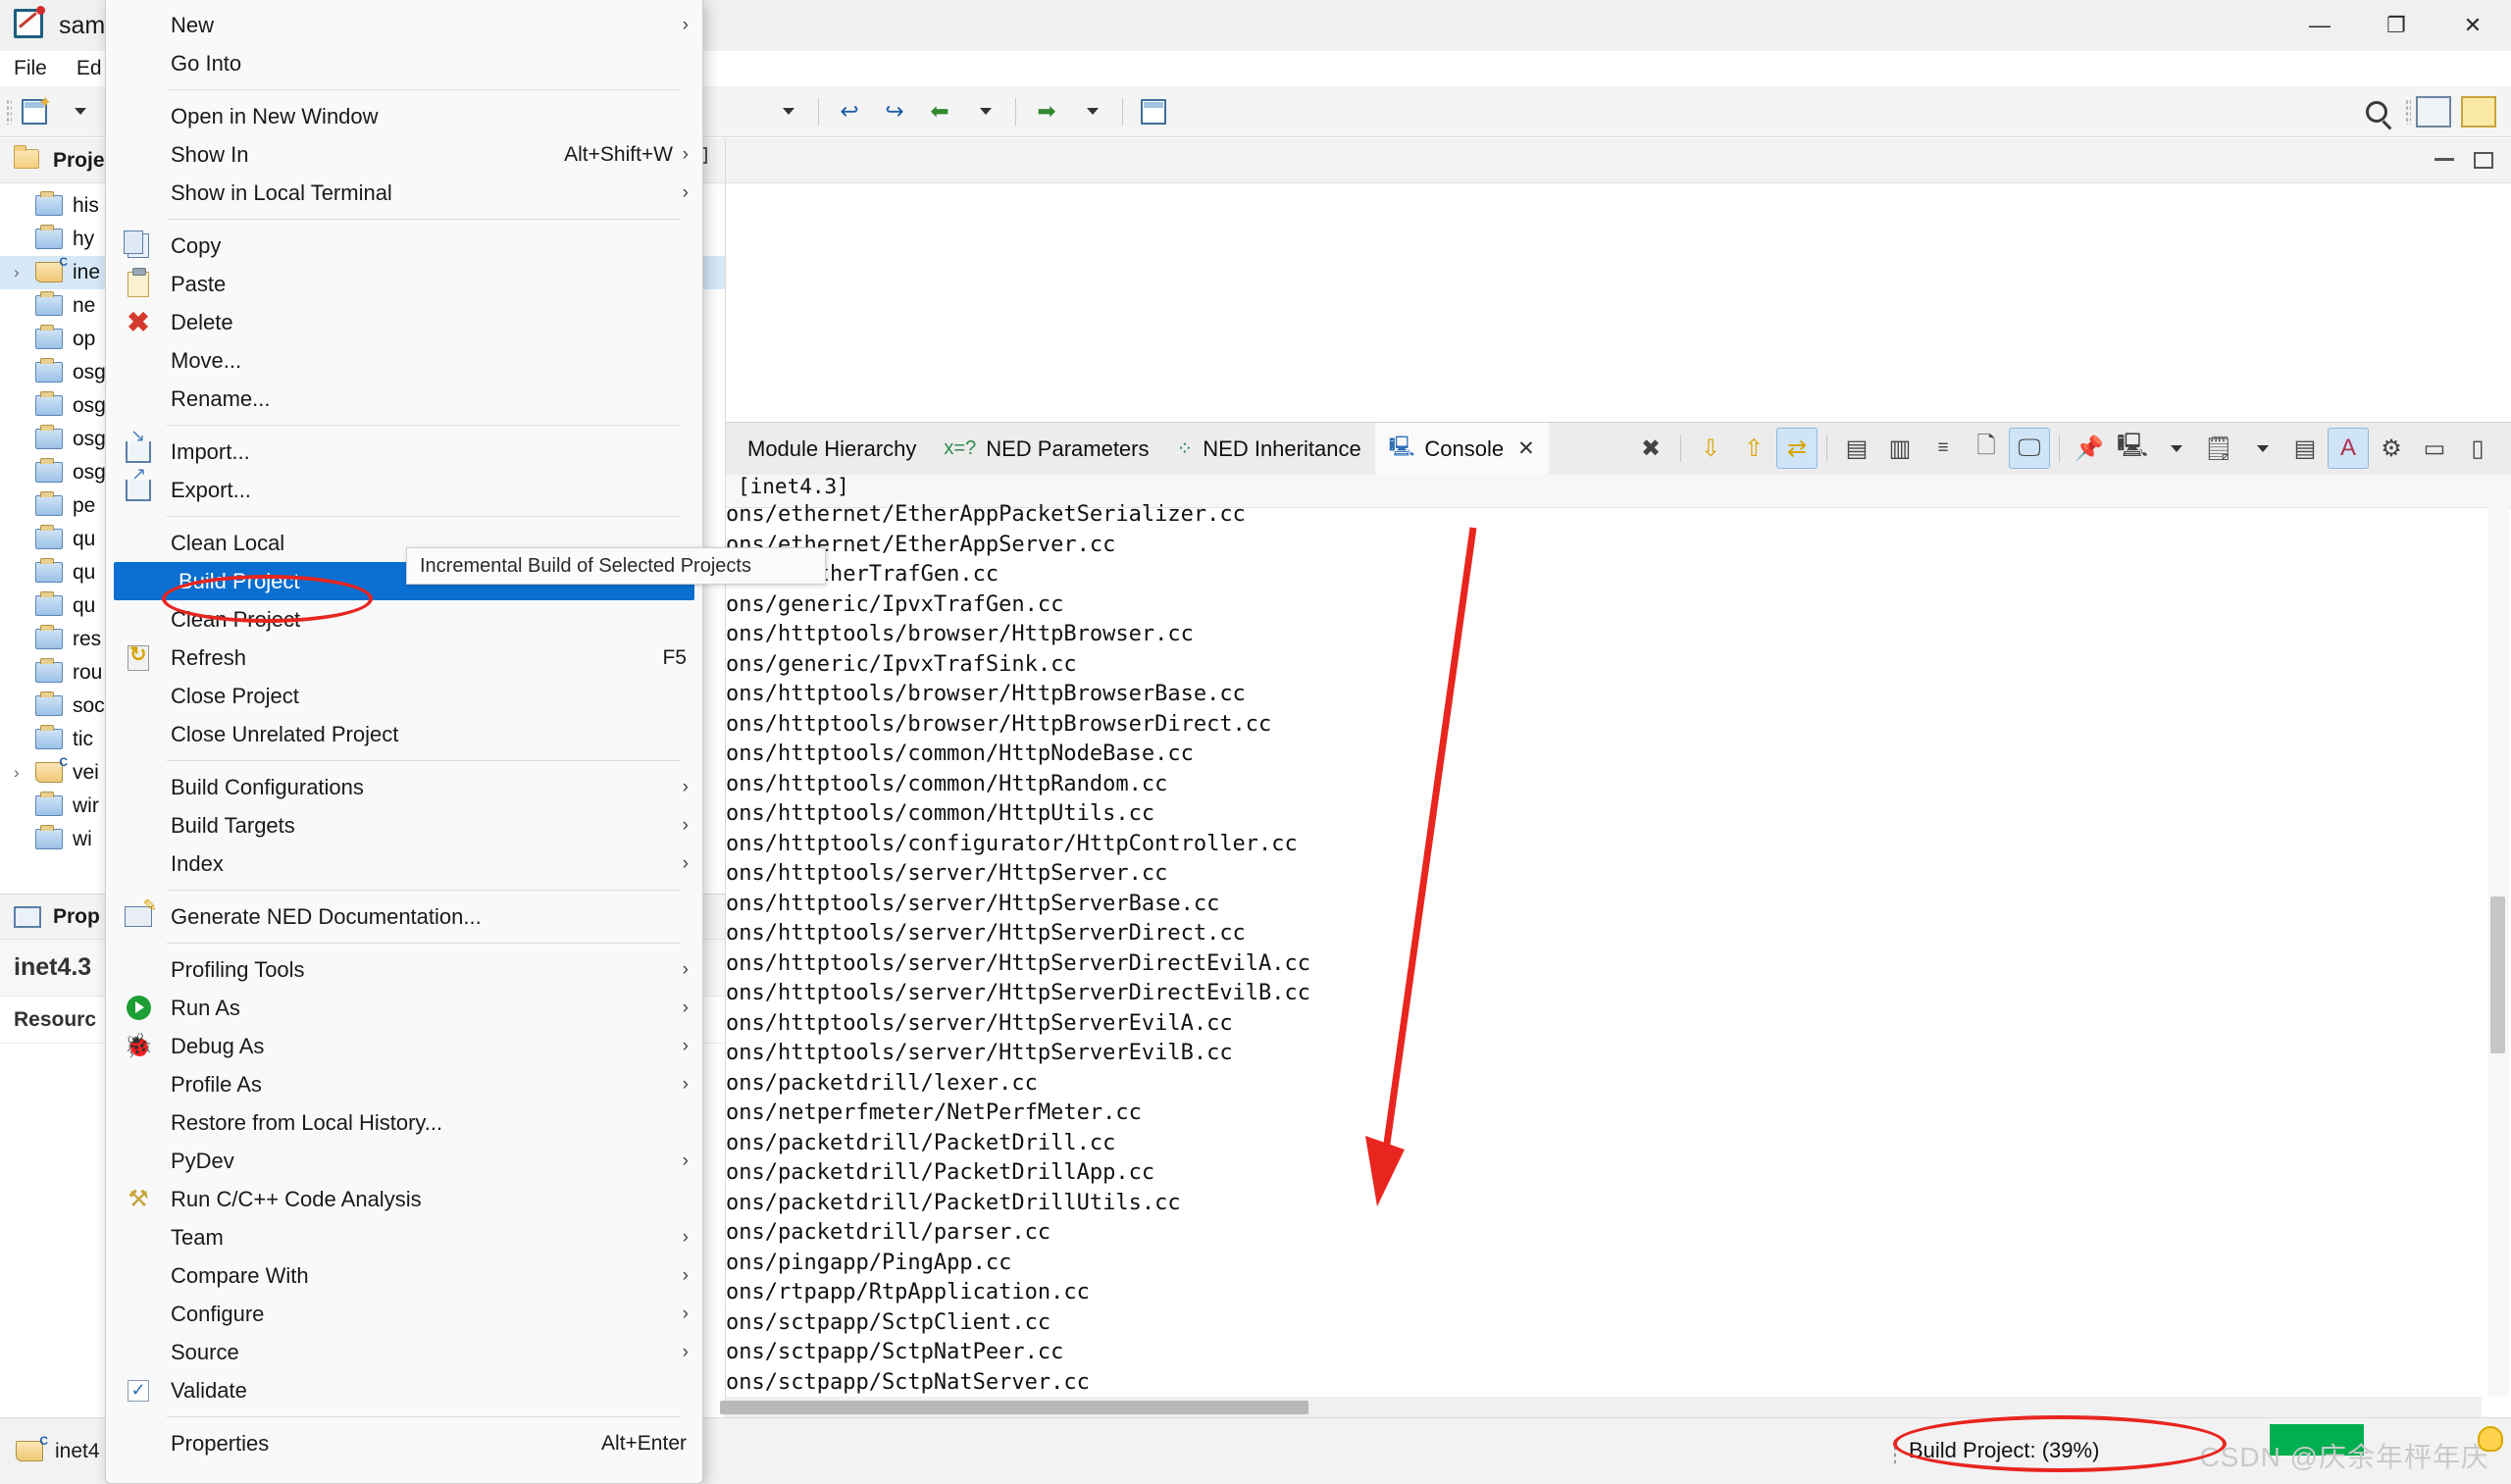 The image size is (2511, 1484). I want to click on close-button: ✕, so click(2472, 25).